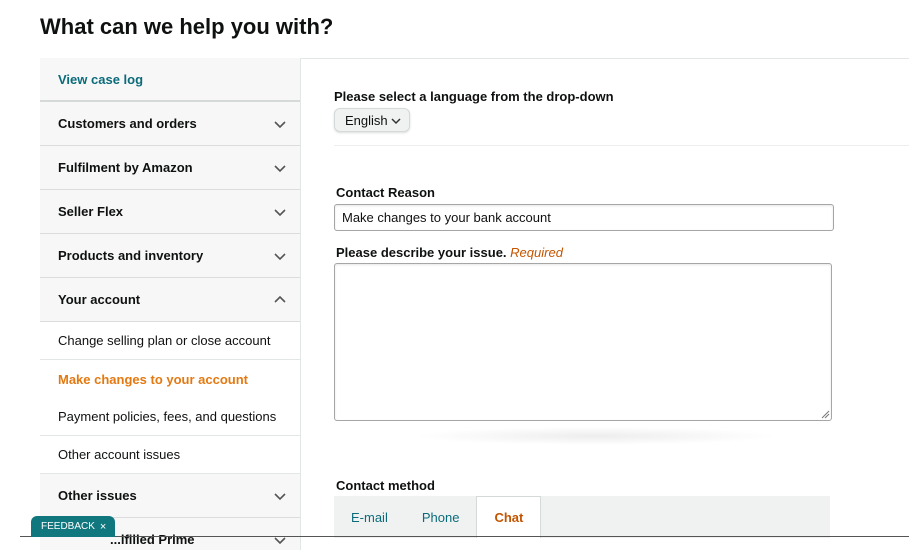 The width and height of the screenshot is (909, 551). Describe the element at coordinates (170, 300) in the screenshot. I see `sidebar-item-your-account: Your account` at that location.